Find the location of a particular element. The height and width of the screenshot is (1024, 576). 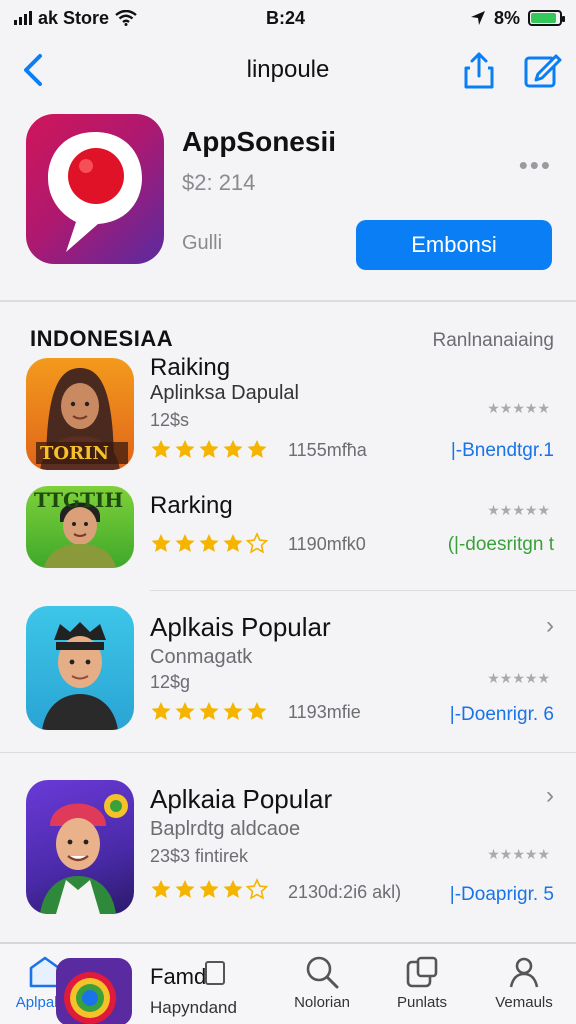

row-title: Aplkais Popular is located at coordinates (240, 627).